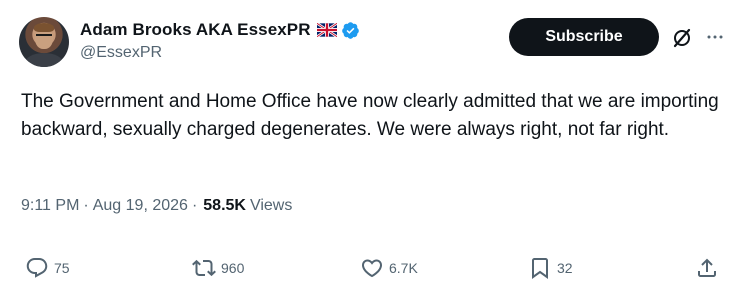 The height and width of the screenshot is (303, 749). I want to click on like-button: 6.7K, so click(389, 268).